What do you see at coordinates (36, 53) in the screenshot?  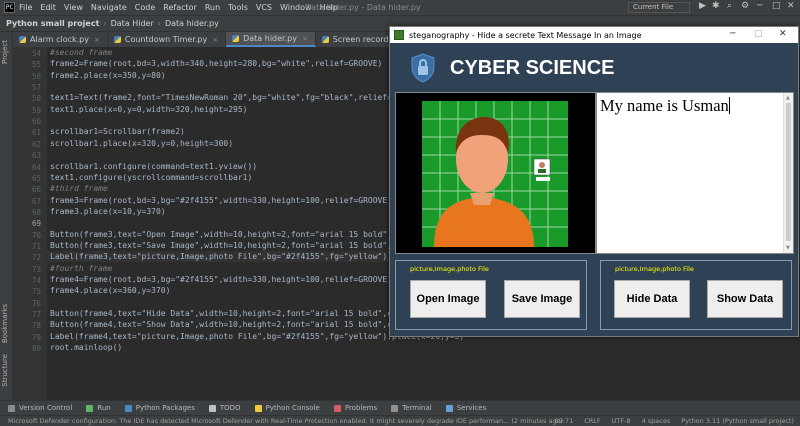 I see `line-number: 54` at bounding box center [36, 53].